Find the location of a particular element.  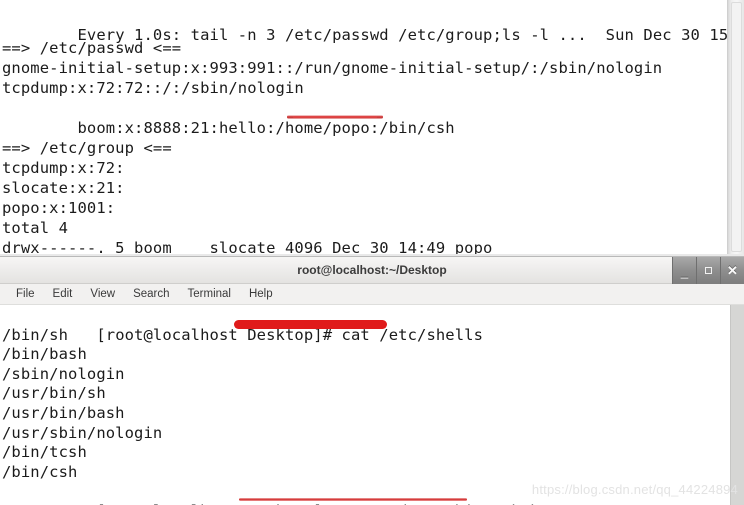

close-icon: ✕ is located at coordinates (732, 270).